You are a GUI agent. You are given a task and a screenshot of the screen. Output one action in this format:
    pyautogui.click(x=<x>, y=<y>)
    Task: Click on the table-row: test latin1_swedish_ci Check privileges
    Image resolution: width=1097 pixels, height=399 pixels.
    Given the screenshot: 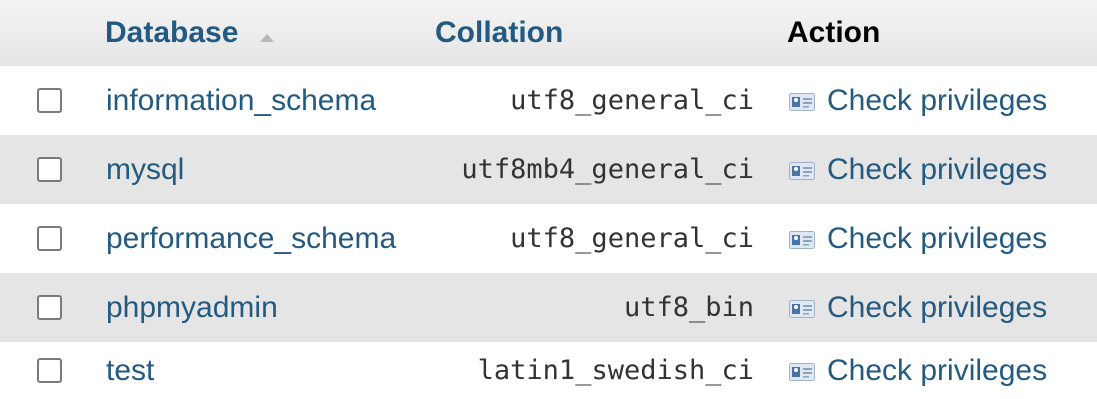 What is the action you would take?
    pyautogui.click(x=548, y=370)
    